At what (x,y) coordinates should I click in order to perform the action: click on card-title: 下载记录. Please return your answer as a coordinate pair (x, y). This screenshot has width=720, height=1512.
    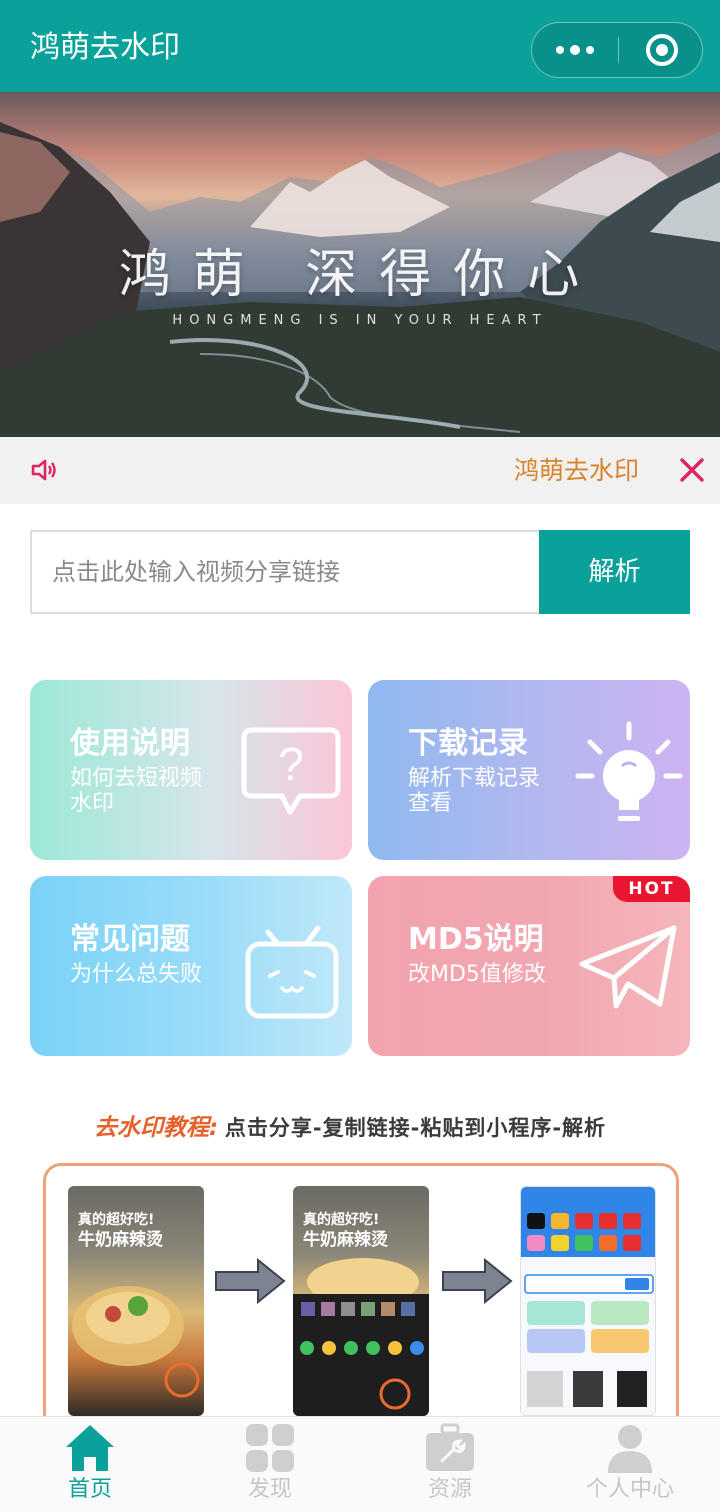
    Looking at the image, I should click on (468, 743).